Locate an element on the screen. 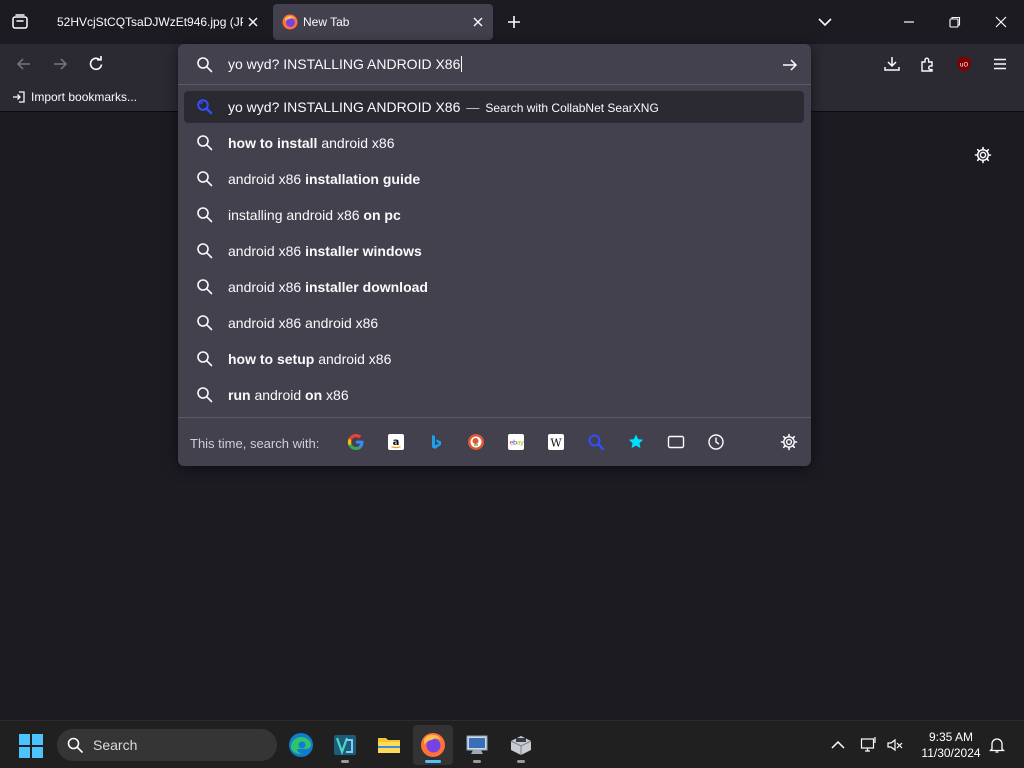 The width and height of the screenshot is (1024, 768). taskbar-remote-desktop is located at coordinates (477, 745).